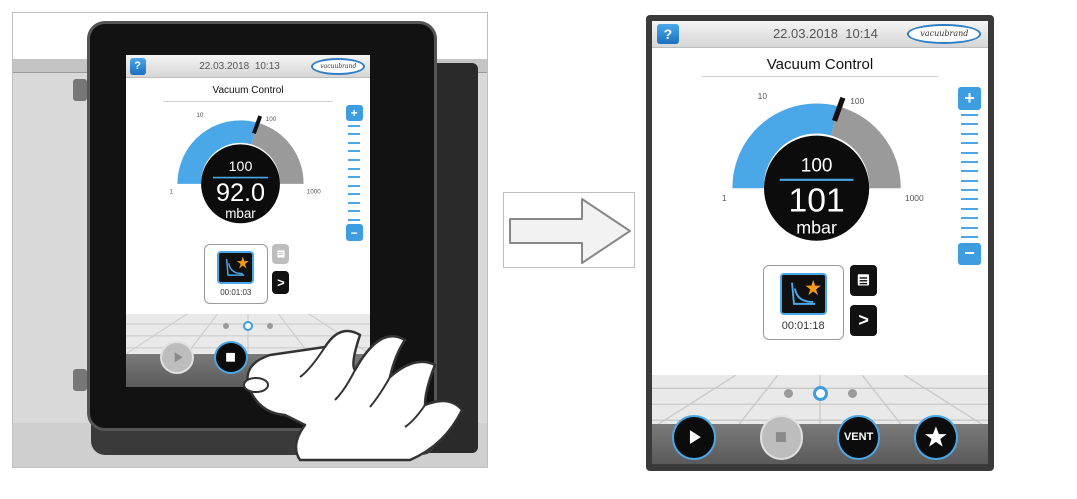 The image size is (1077, 499). I want to click on vent-label: VENT, so click(858, 437).